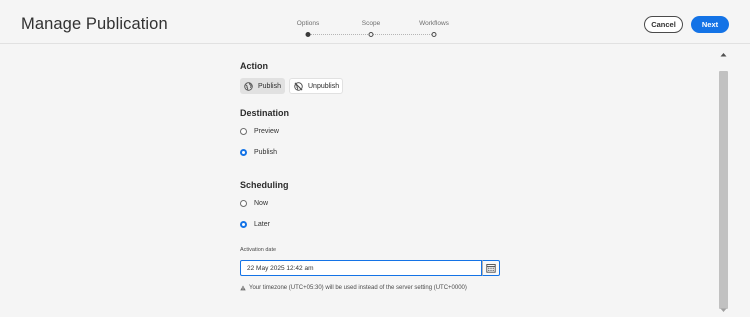 The height and width of the screenshot is (317, 750). Describe the element at coordinates (434, 23) in the screenshot. I see `step-label-workflows: Workflows` at that location.